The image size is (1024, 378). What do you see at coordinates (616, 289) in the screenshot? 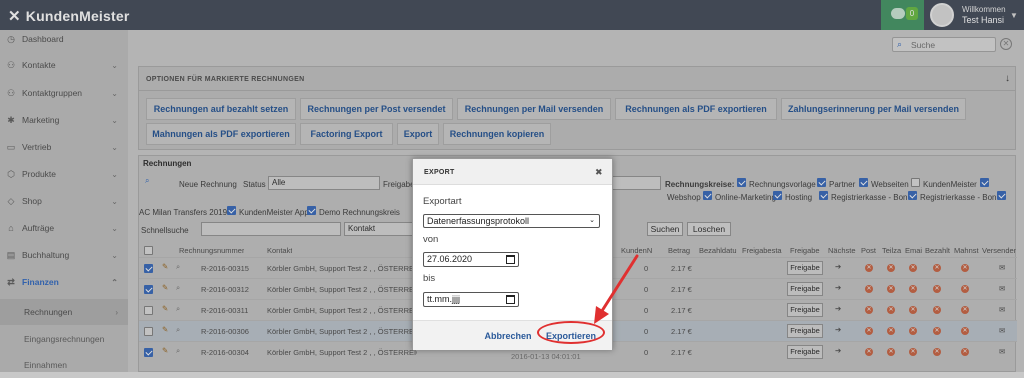
I see `annotation-arrow` at bounding box center [616, 289].